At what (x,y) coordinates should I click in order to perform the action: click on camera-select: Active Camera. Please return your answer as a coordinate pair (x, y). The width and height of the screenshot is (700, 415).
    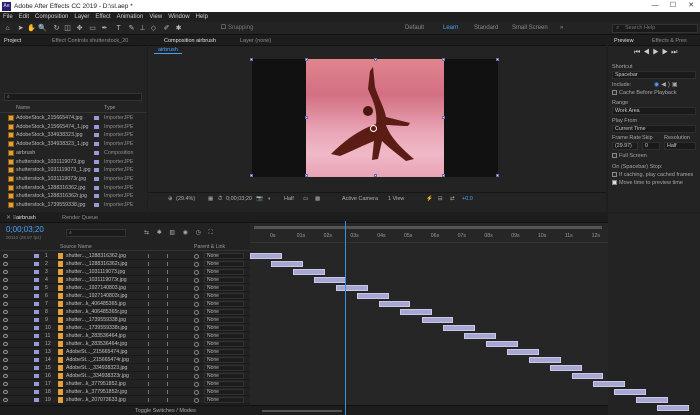
    Looking at the image, I should click on (360, 199).